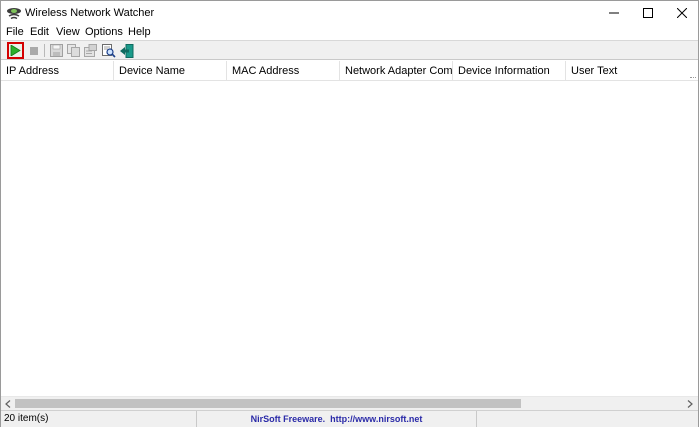 This screenshot has width=699, height=427. I want to click on horizontal-scrollbar, so click(349, 403).